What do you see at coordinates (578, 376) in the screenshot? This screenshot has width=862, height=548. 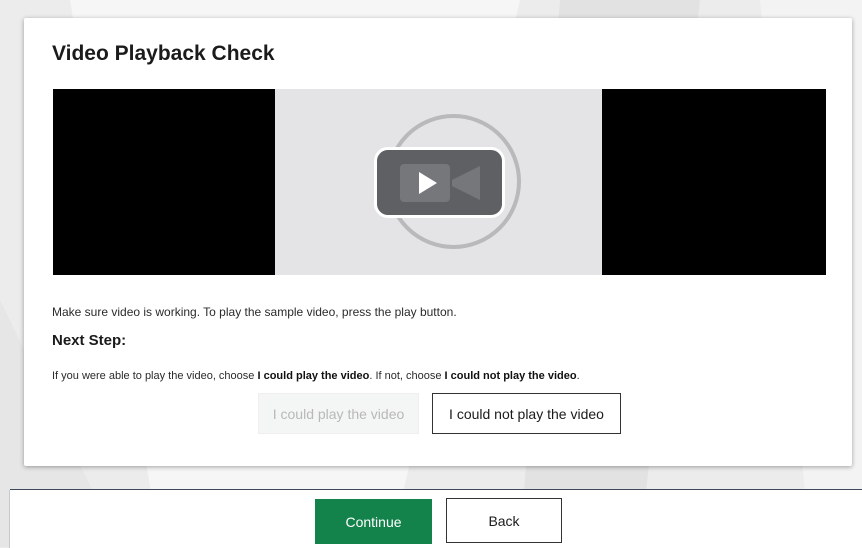 I see `choose-text-part3: .` at bounding box center [578, 376].